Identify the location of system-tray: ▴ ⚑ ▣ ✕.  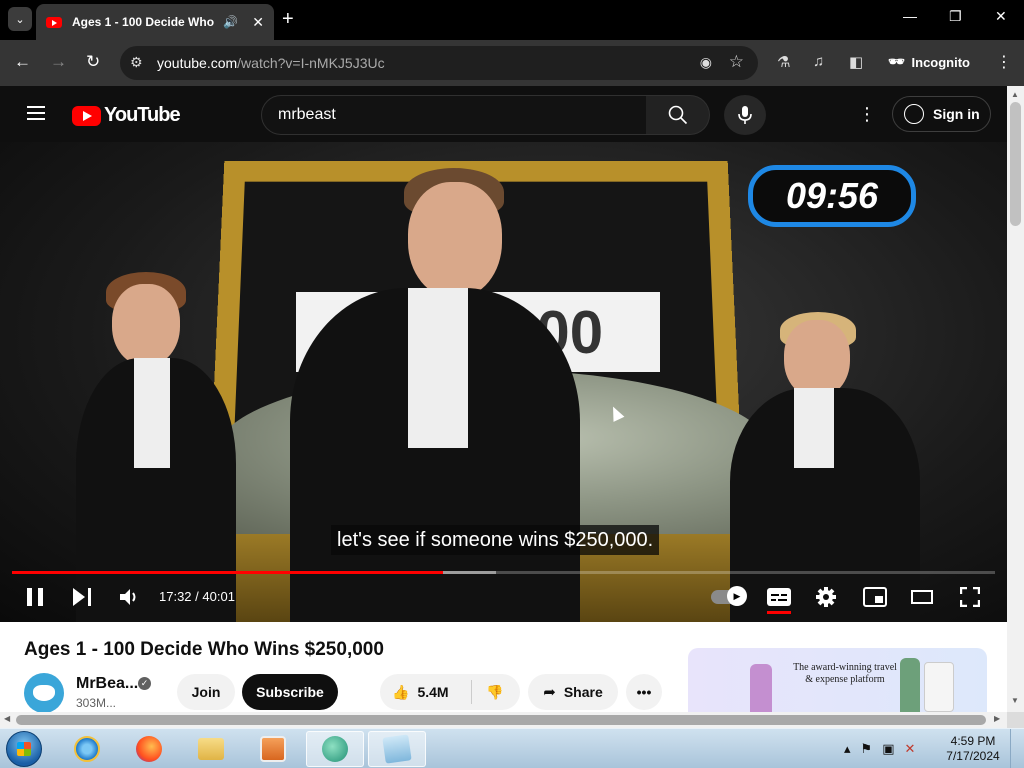
(879, 749).